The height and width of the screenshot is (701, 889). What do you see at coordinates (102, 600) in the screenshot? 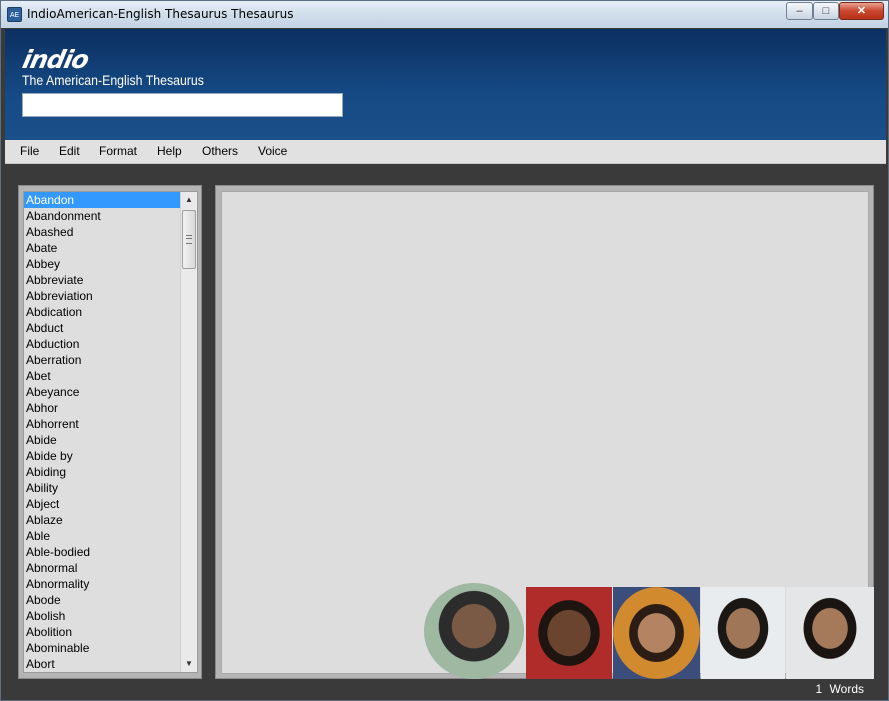
I see `list-item: Abode` at bounding box center [102, 600].